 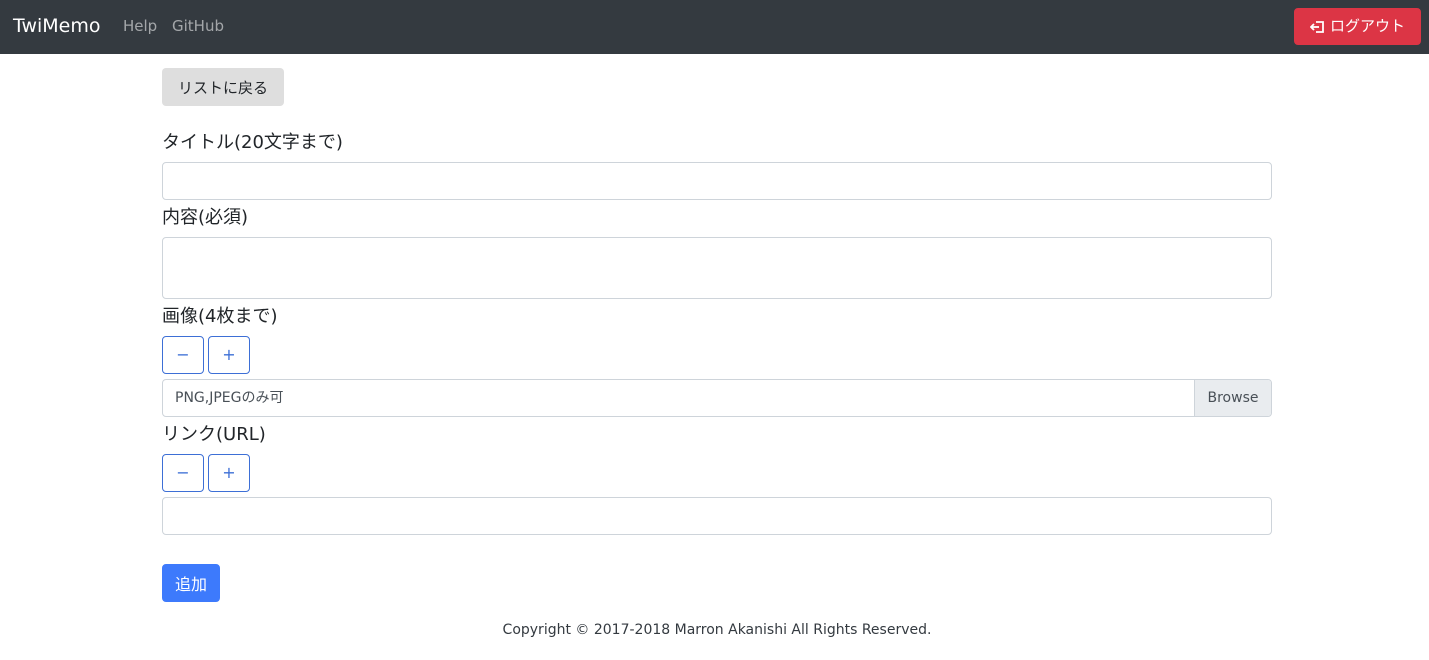 What do you see at coordinates (229, 473) in the screenshot?
I see `add-link-button: +` at bounding box center [229, 473].